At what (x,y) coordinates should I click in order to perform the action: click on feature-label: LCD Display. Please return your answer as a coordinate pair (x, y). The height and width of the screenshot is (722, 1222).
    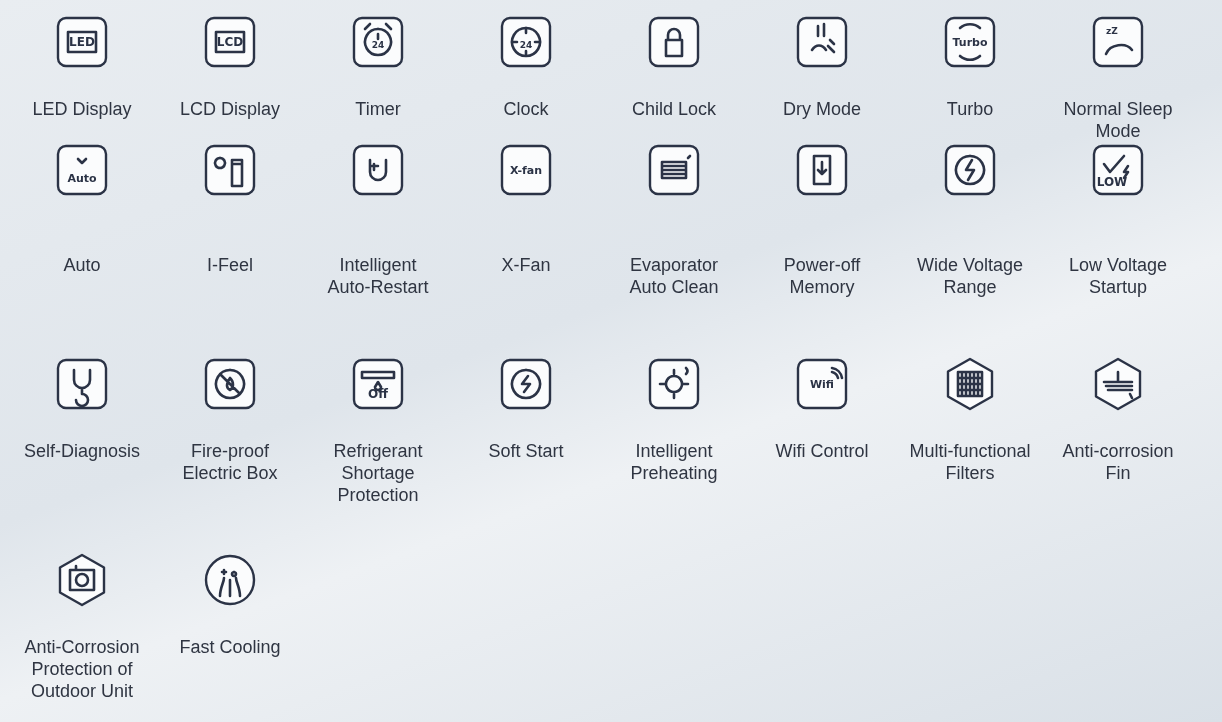
    Looking at the image, I should click on (230, 109).